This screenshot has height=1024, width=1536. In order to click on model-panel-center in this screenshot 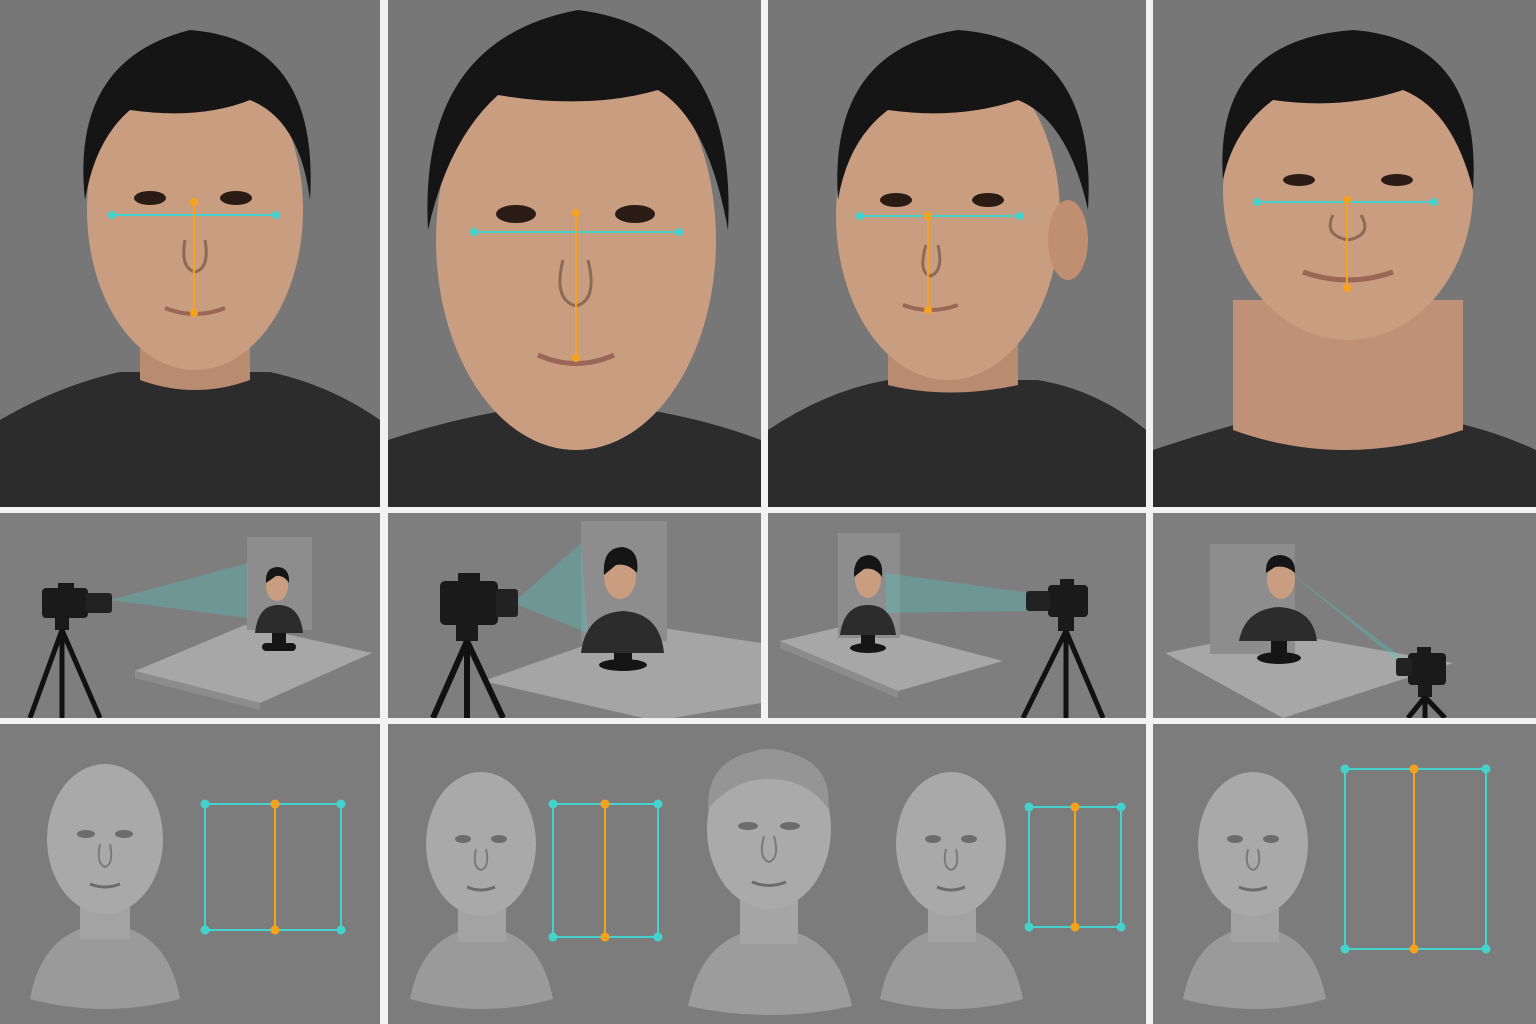, I will do `click(767, 874)`.